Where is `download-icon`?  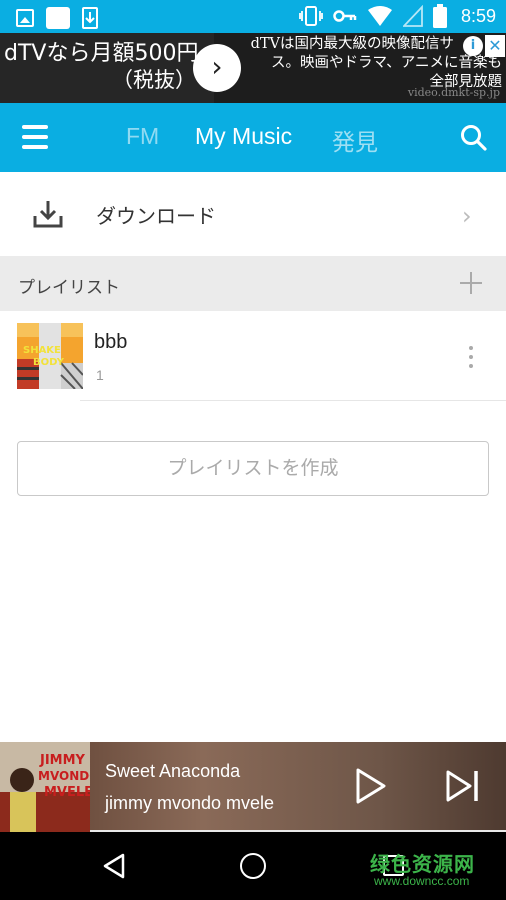
download-icon is located at coordinates (48, 214).